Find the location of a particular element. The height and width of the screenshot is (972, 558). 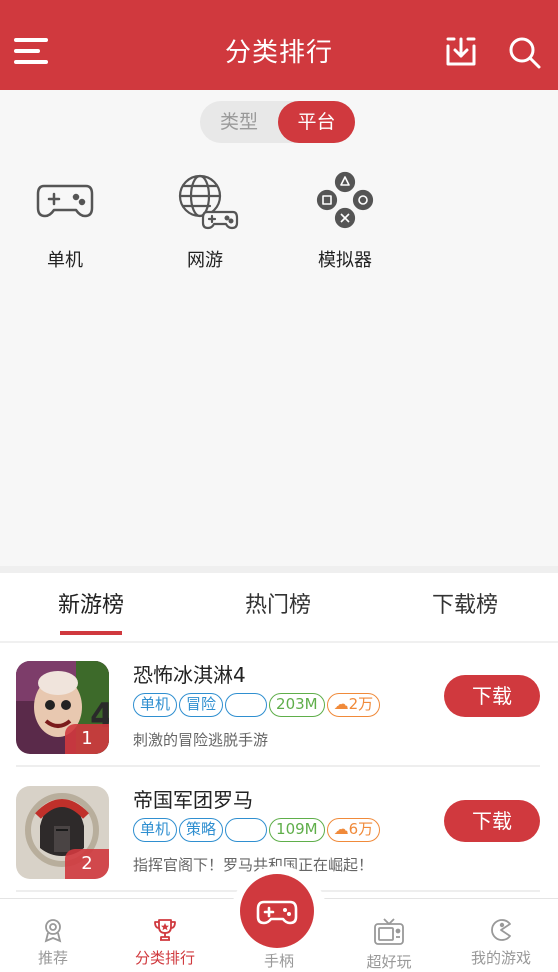

tab-label: 热门榜 is located at coordinates (277, 605).